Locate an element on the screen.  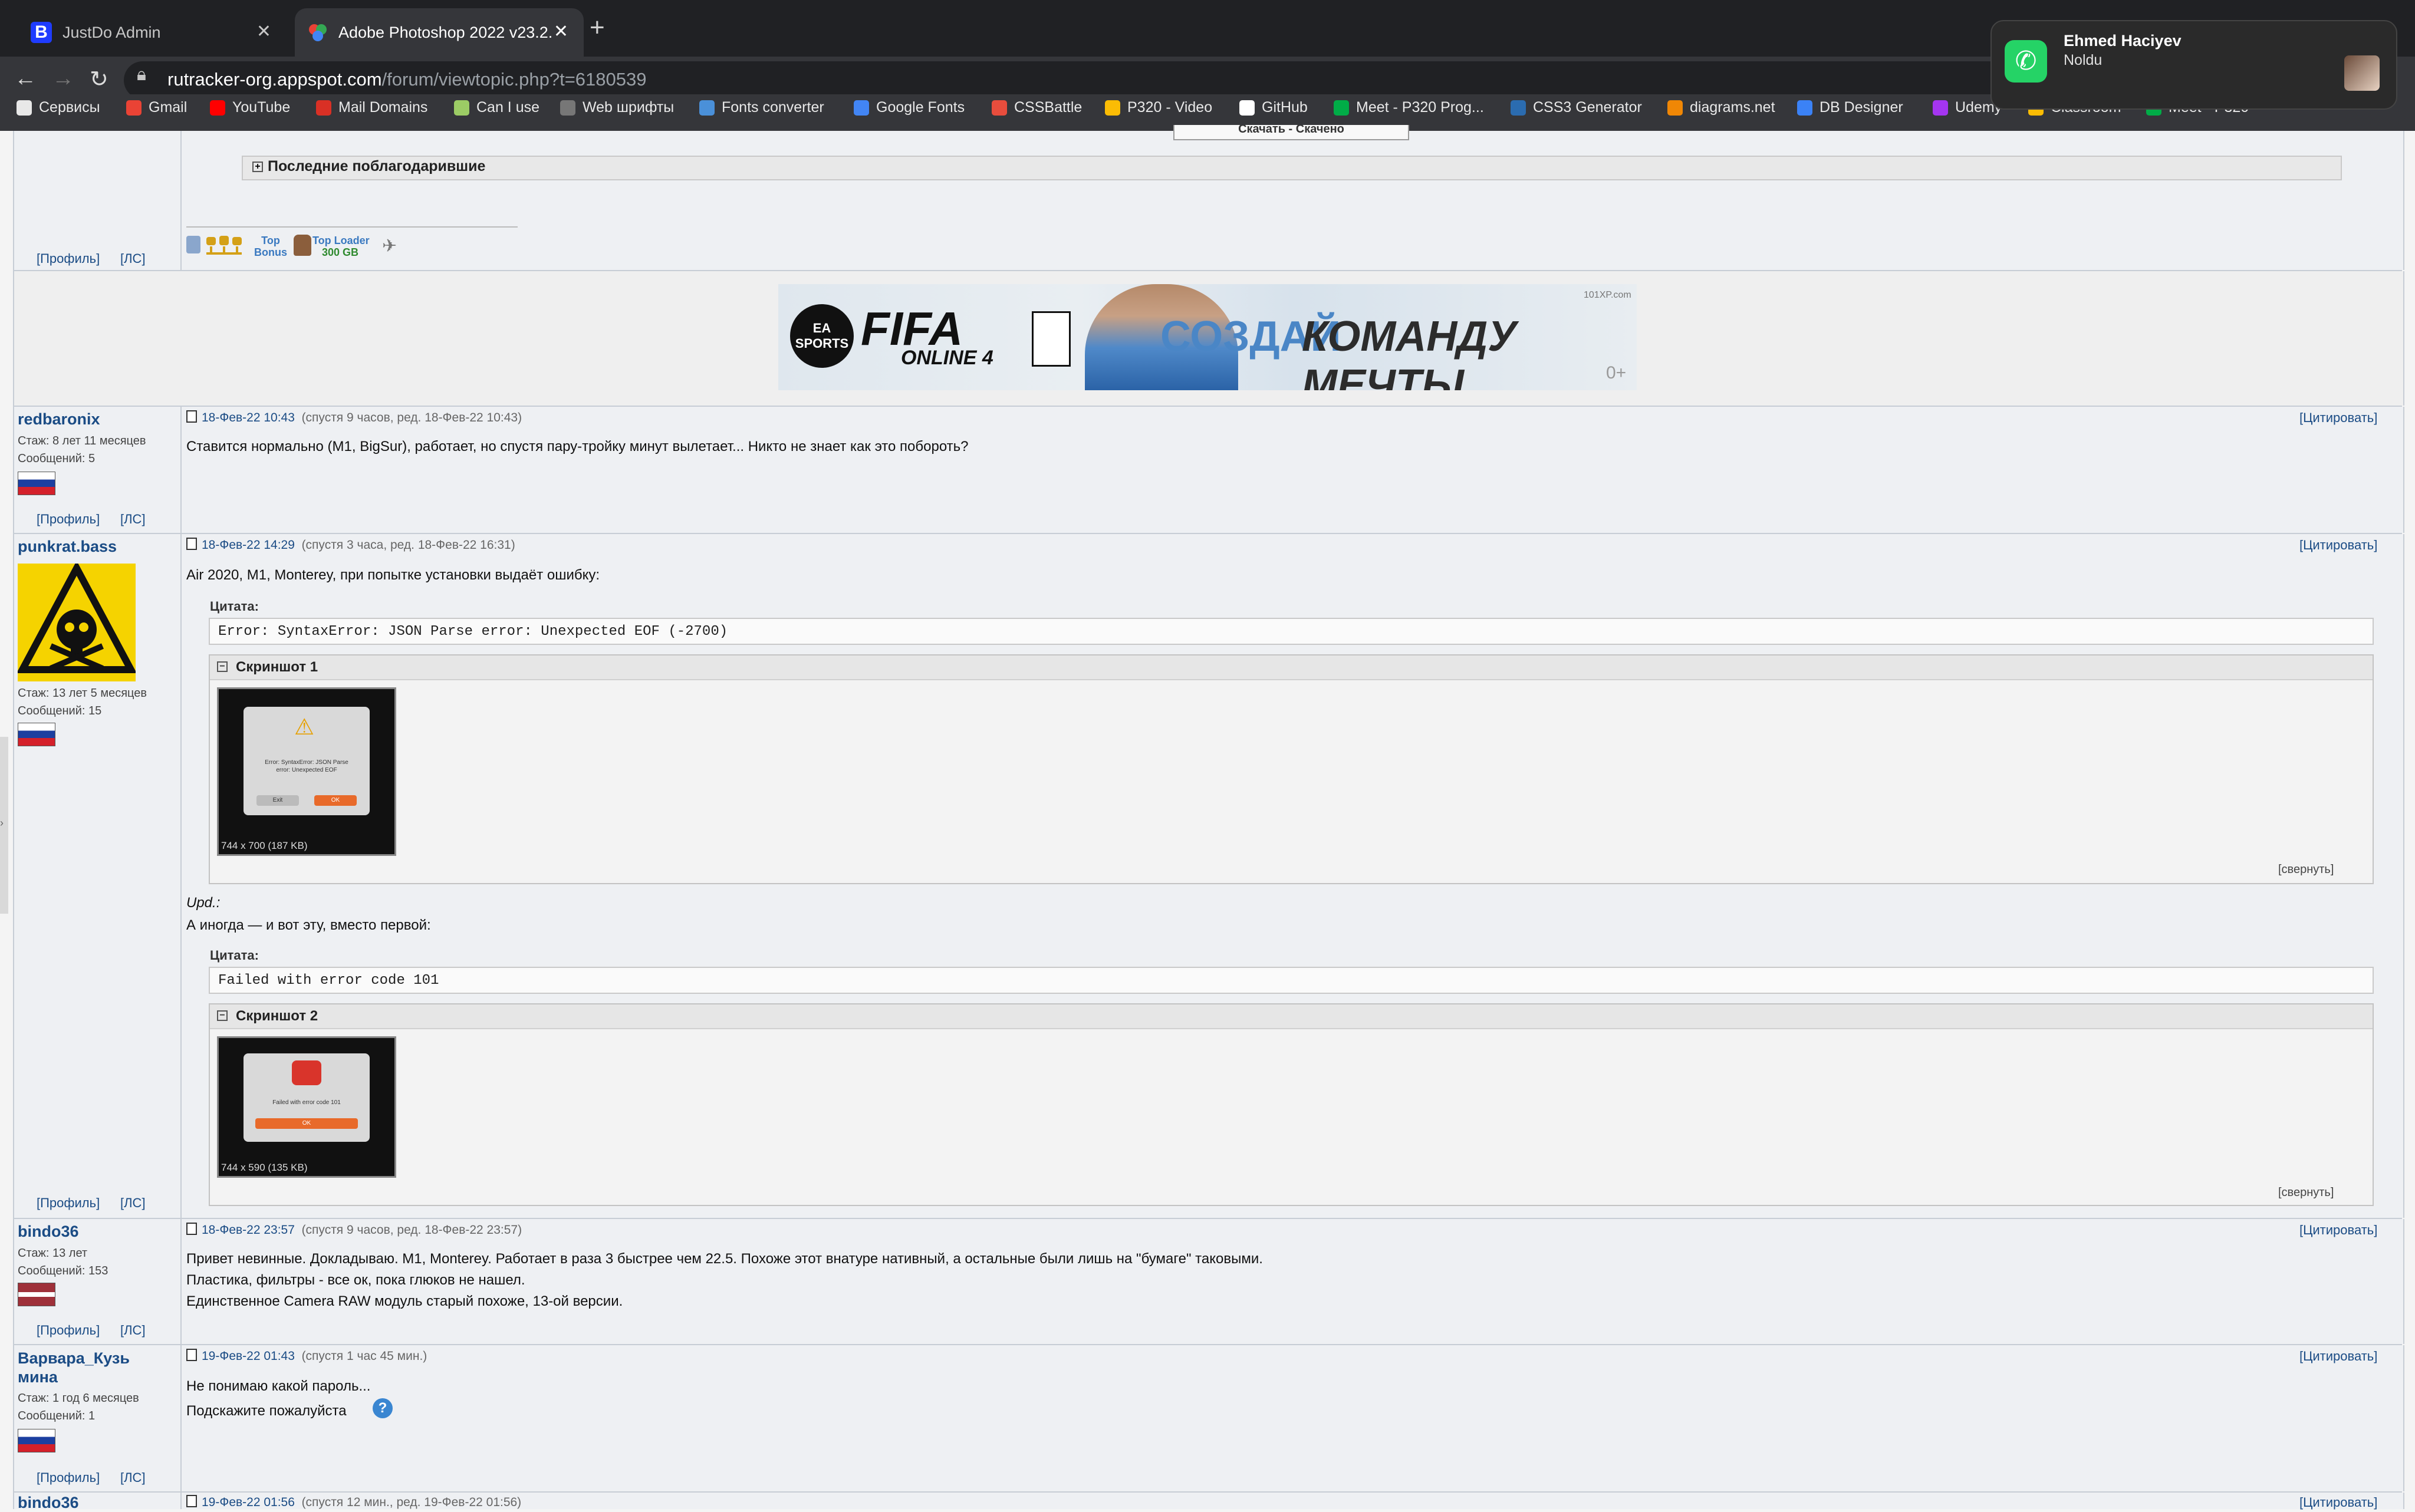
russia-flag-icon is located at coordinates (36, 734).